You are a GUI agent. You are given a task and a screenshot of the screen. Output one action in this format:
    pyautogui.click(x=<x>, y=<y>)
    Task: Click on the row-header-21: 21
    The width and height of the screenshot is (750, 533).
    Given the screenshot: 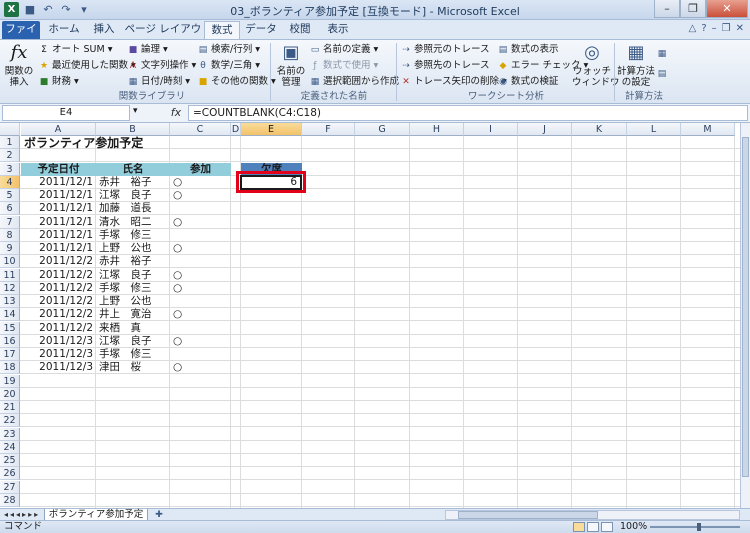 What is the action you would take?
    pyautogui.click(x=10, y=407)
    